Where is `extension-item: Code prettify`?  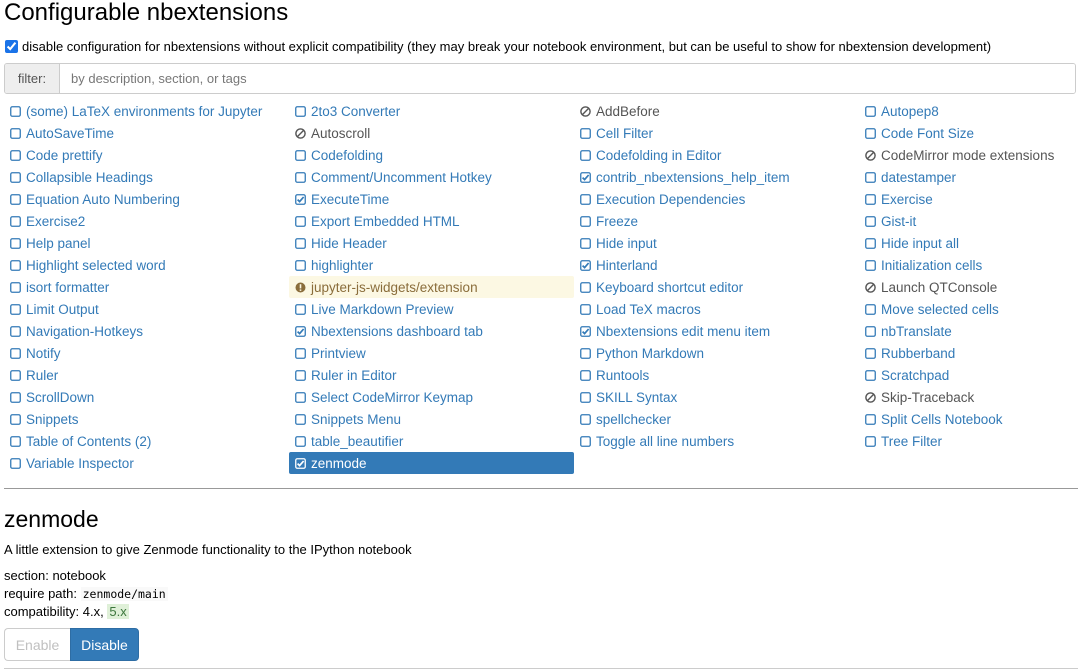 extension-item: Code prettify is located at coordinates (146, 155).